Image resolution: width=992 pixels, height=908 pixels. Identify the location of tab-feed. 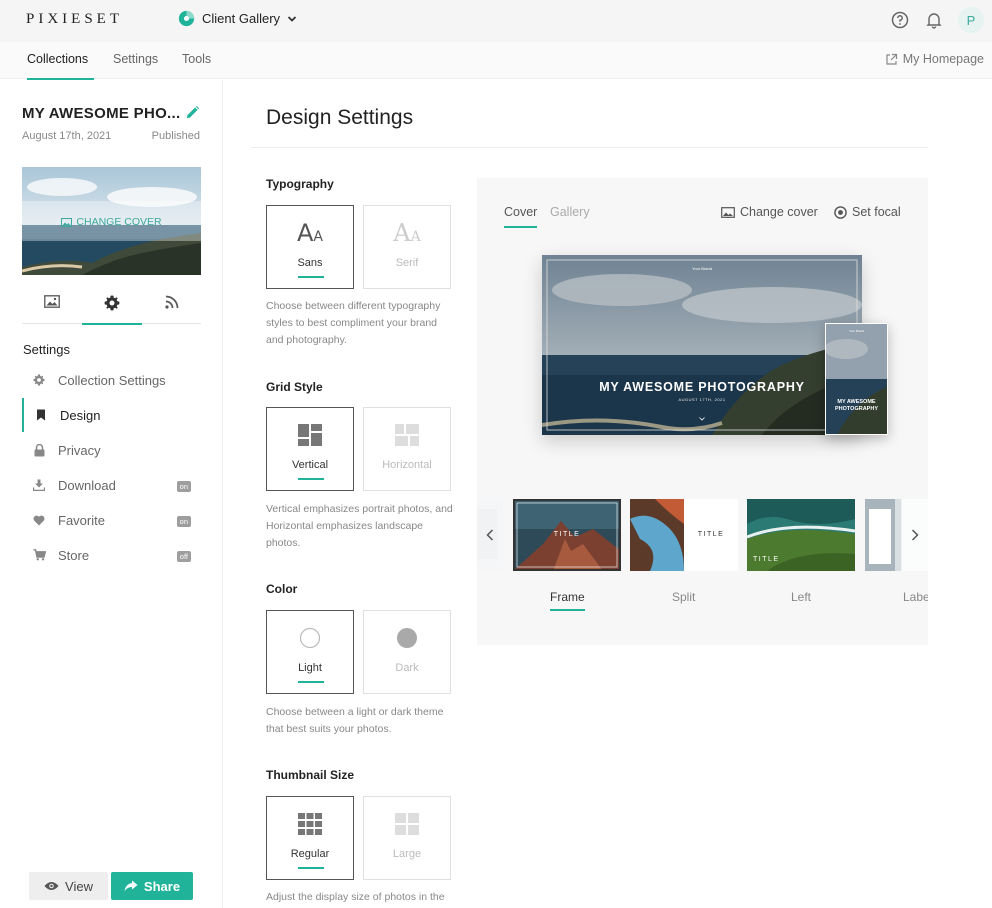
(172, 309).